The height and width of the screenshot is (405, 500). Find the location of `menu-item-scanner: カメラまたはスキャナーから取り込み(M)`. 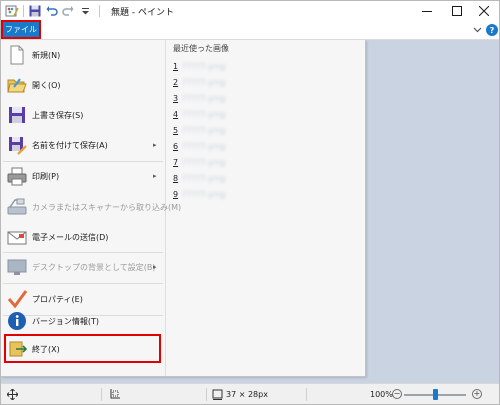

menu-item-scanner: カメラまたはスキャナーから取り込み(M) is located at coordinates (91, 207).